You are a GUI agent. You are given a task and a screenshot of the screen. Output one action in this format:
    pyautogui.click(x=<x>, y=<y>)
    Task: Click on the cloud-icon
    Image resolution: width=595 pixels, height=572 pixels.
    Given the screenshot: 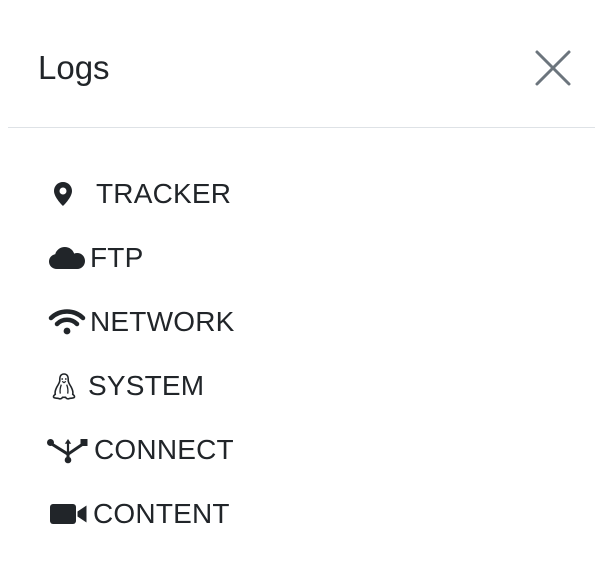 What is the action you would take?
    pyautogui.click(x=67, y=258)
    